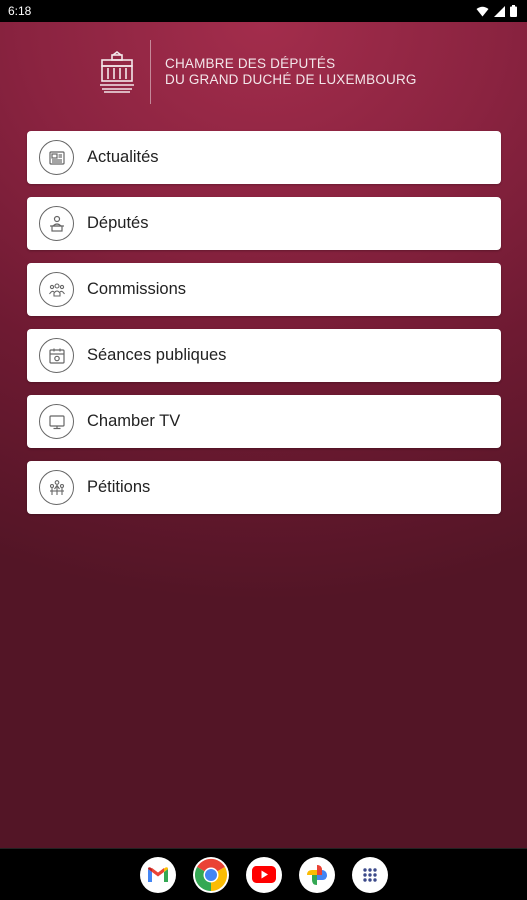 This screenshot has height=900, width=527. I want to click on deputy-speaker-icon, so click(56, 223).